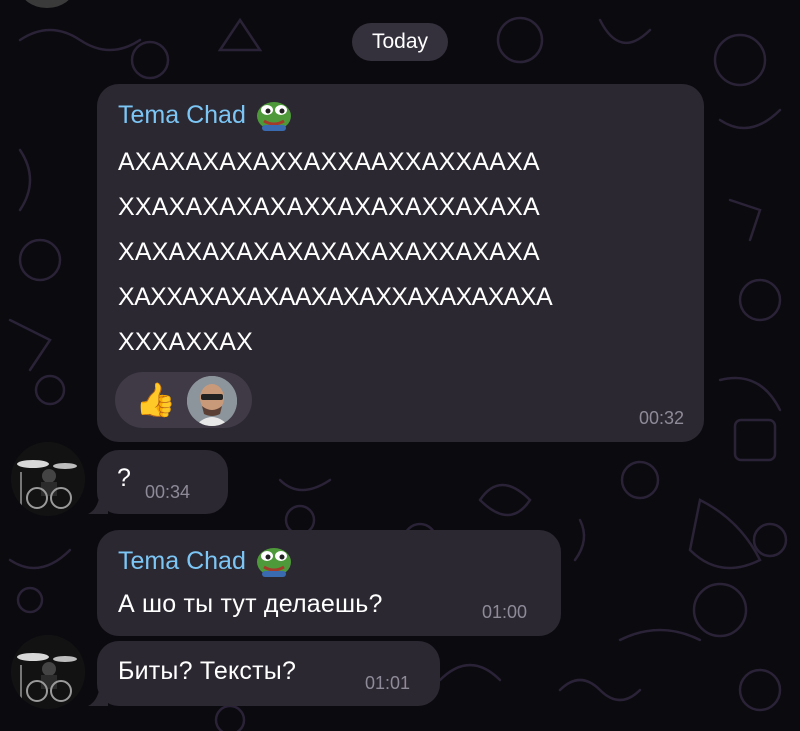 This screenshot has height=731, width=800. What do you see at coordinates (124, 478) in the screenshot?
I see `message-text: ?` at bounding box center [124, 478].